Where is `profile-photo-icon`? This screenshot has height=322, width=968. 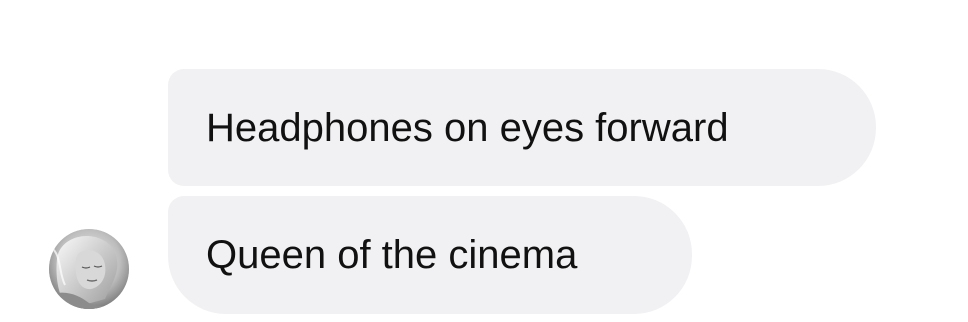
profile-photo-icon is located at coordinates (89, 269).